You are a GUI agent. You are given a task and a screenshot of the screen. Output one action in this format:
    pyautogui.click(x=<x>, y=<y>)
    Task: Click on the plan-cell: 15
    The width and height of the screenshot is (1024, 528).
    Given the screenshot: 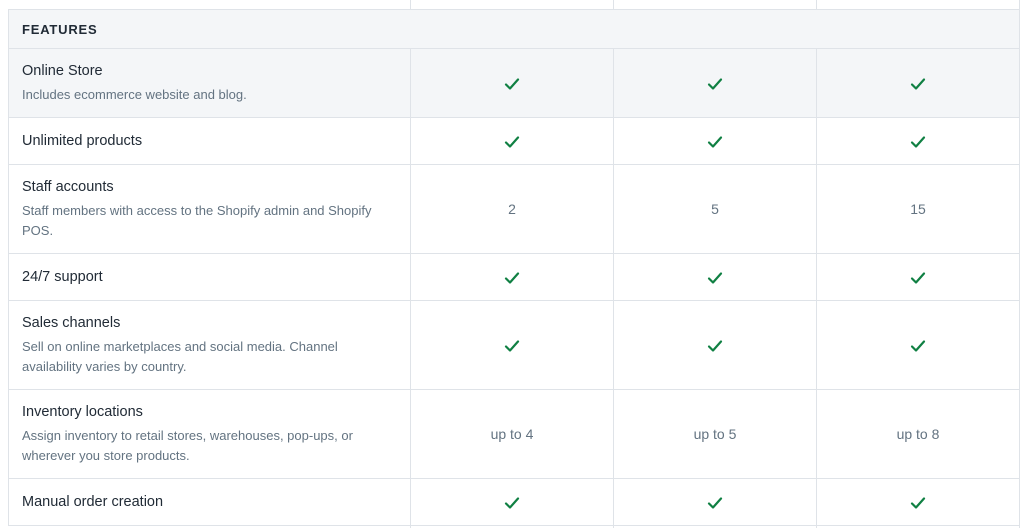 What is the action you would take?
    pyautogui.click(x=918, y=209)
    